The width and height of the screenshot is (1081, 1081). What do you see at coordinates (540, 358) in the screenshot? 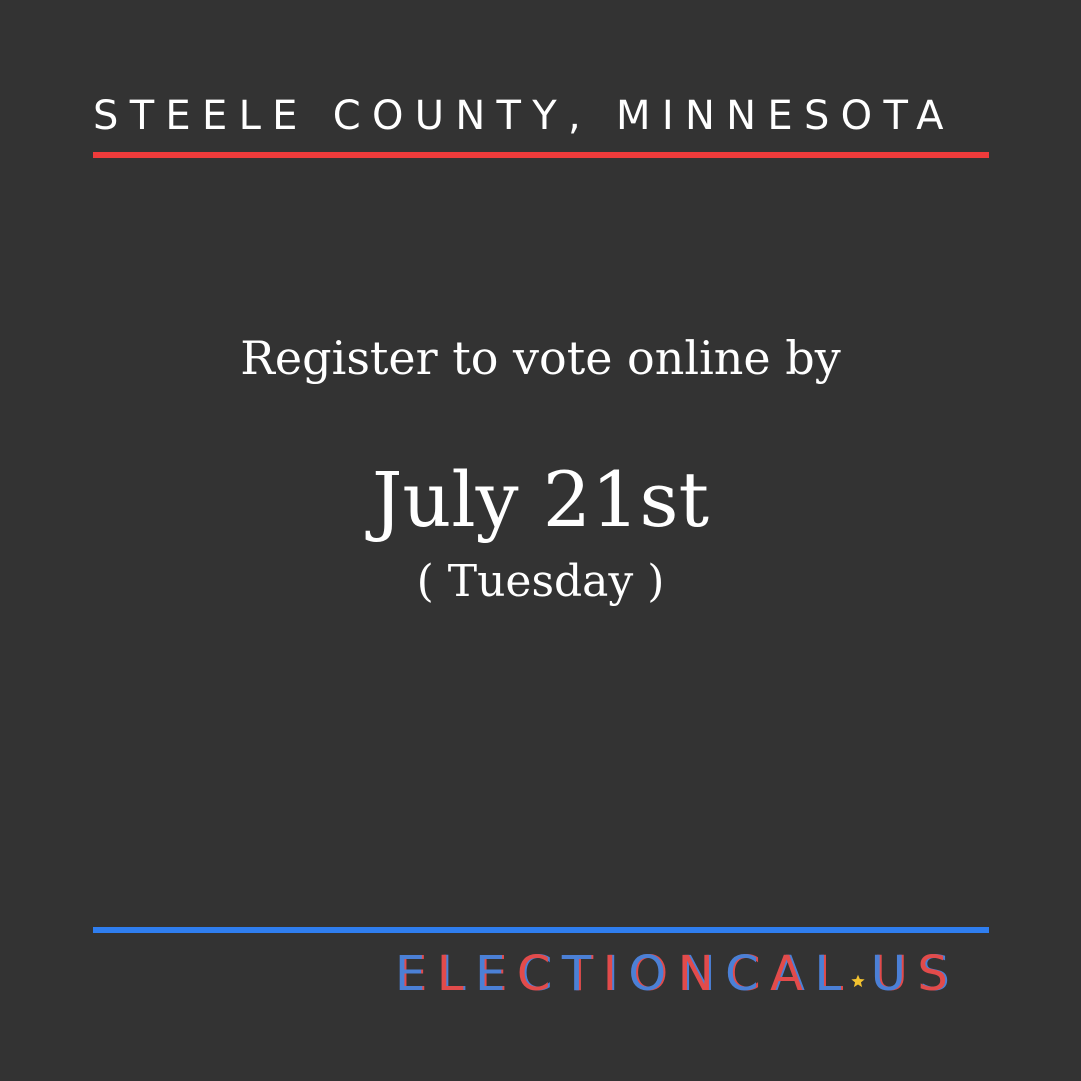
I see `instruction-text: Register to vote online by` at bounding box center [540, 358].